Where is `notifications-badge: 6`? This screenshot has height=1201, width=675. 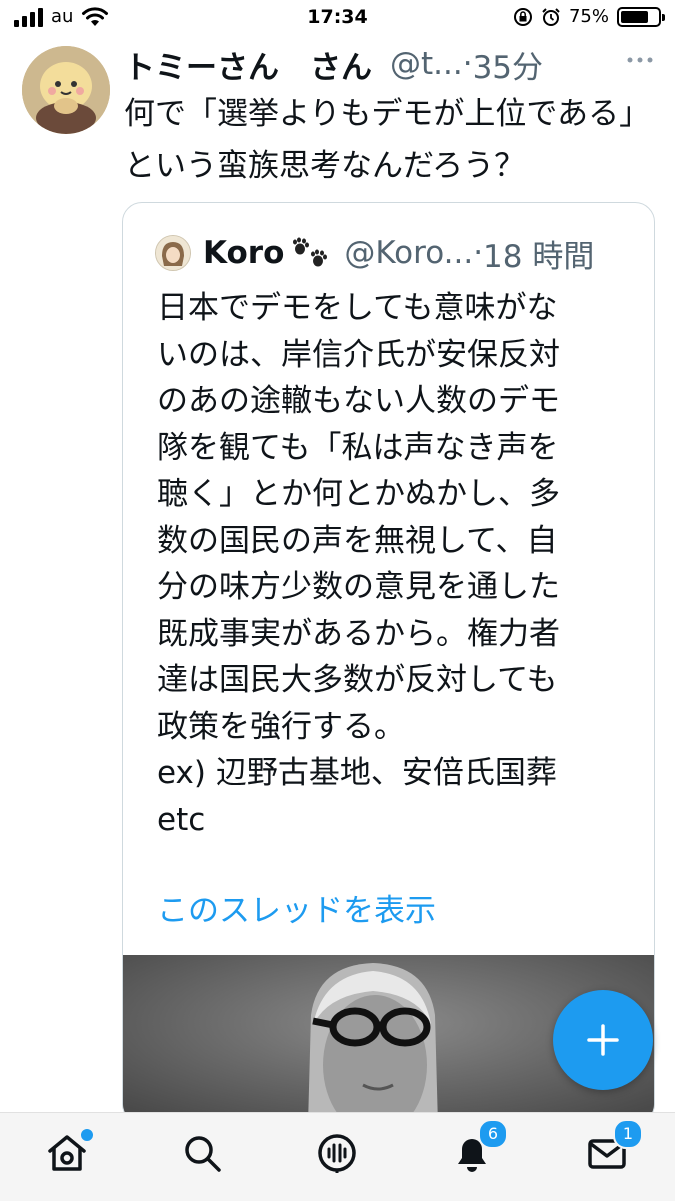
notifications-badge: 6 is located at coordinates (493, 1134).